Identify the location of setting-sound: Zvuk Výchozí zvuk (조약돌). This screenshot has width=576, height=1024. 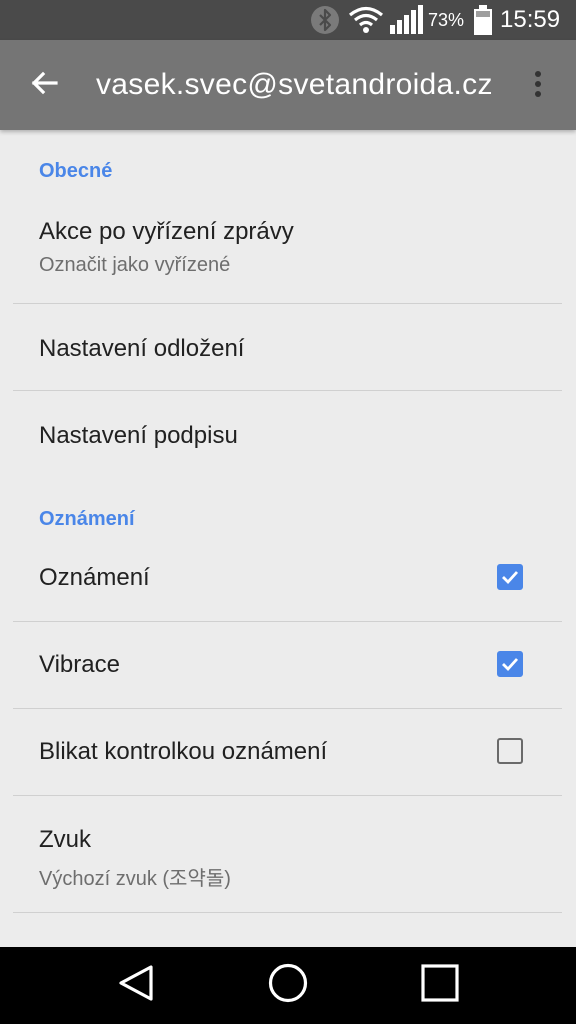
(288, 854).